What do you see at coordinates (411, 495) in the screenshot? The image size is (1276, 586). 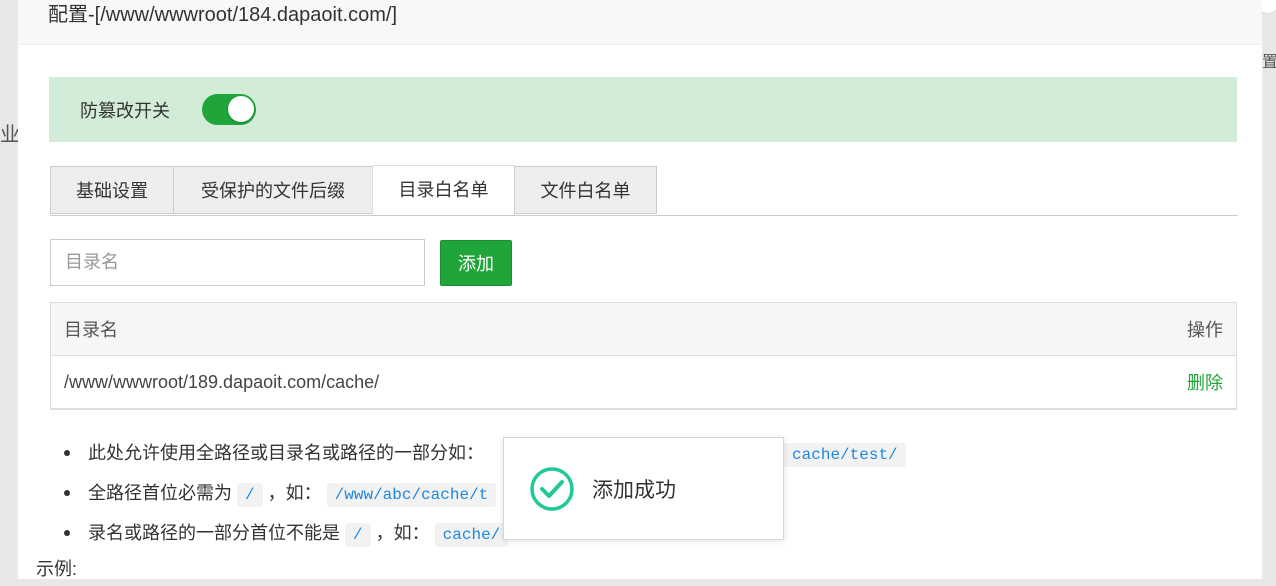 I see `note-code: /www/abc/cache/t` at bounding box center [411, 495].